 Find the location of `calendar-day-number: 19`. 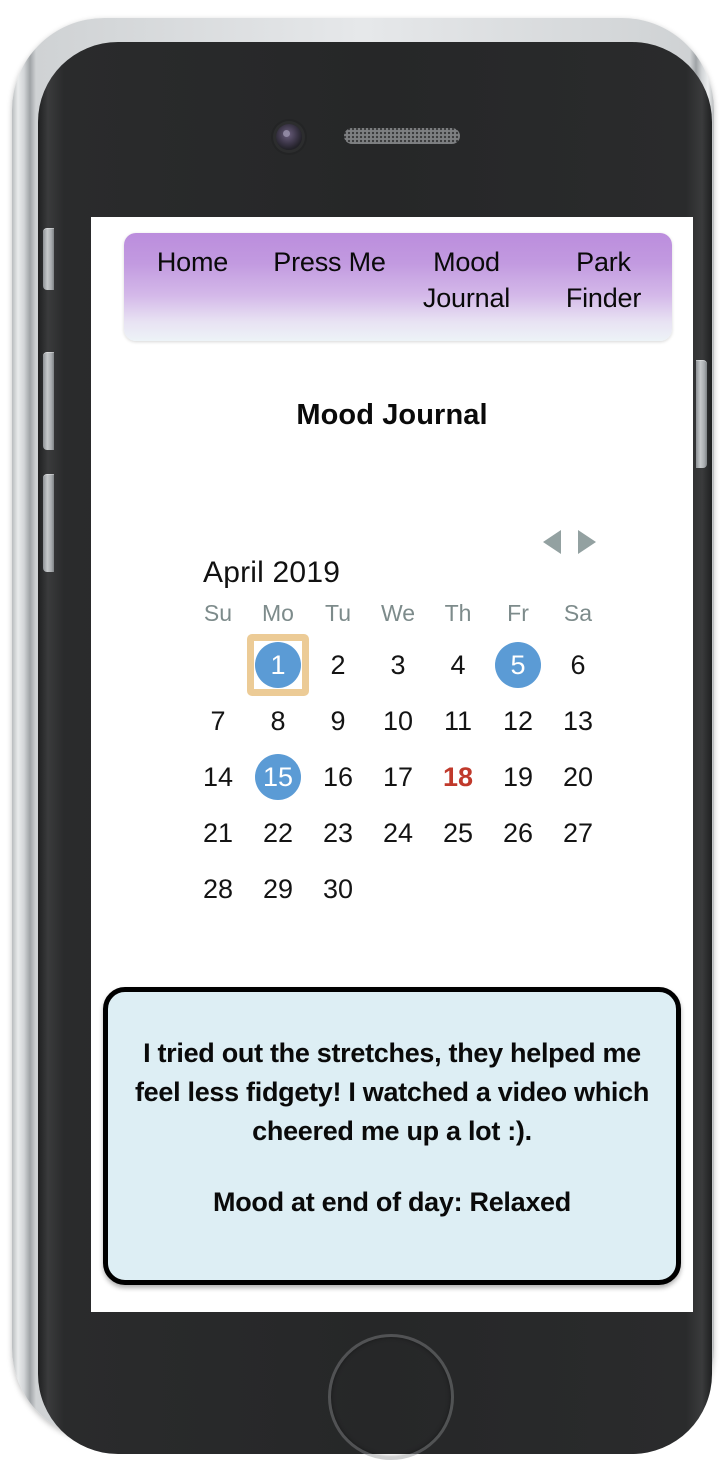

calendar-day-number: 19 is located at coordinates (518, 777).